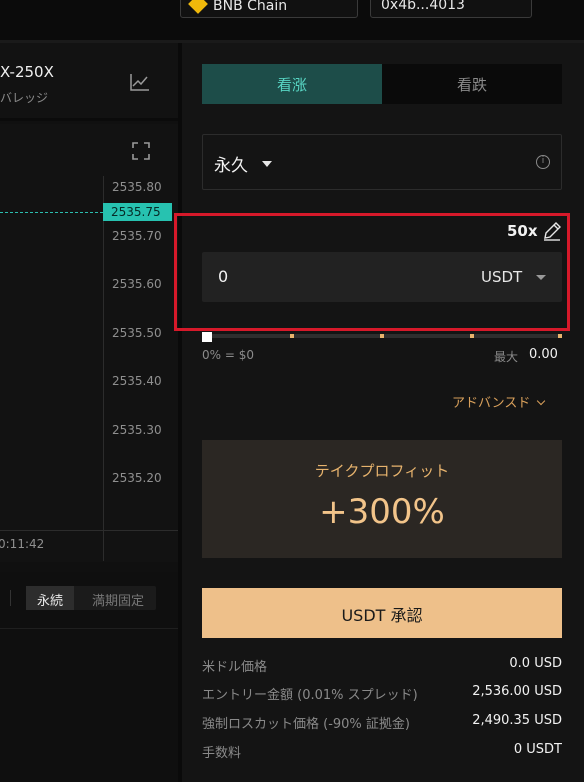  What do you see at coordinates (472, 84) in the screenshot?
I see `tab-short: 看跌` at bounding box center [472, 84].